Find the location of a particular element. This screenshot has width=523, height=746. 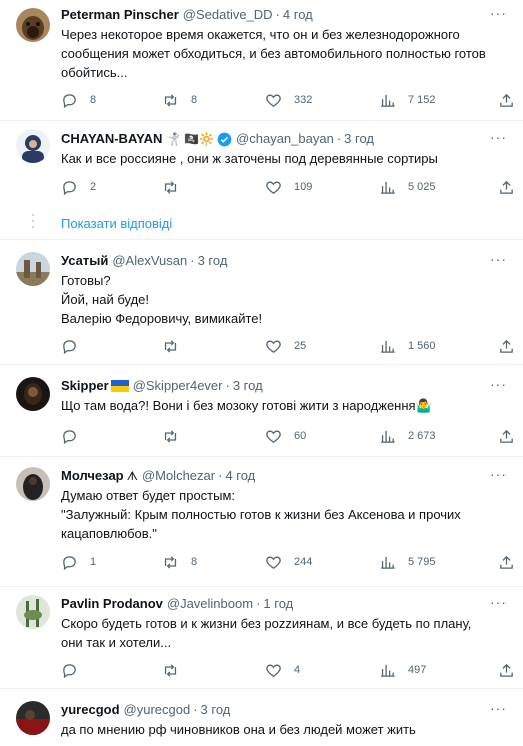

author-handle: @yurecgod is located at coordinates (157, 710).